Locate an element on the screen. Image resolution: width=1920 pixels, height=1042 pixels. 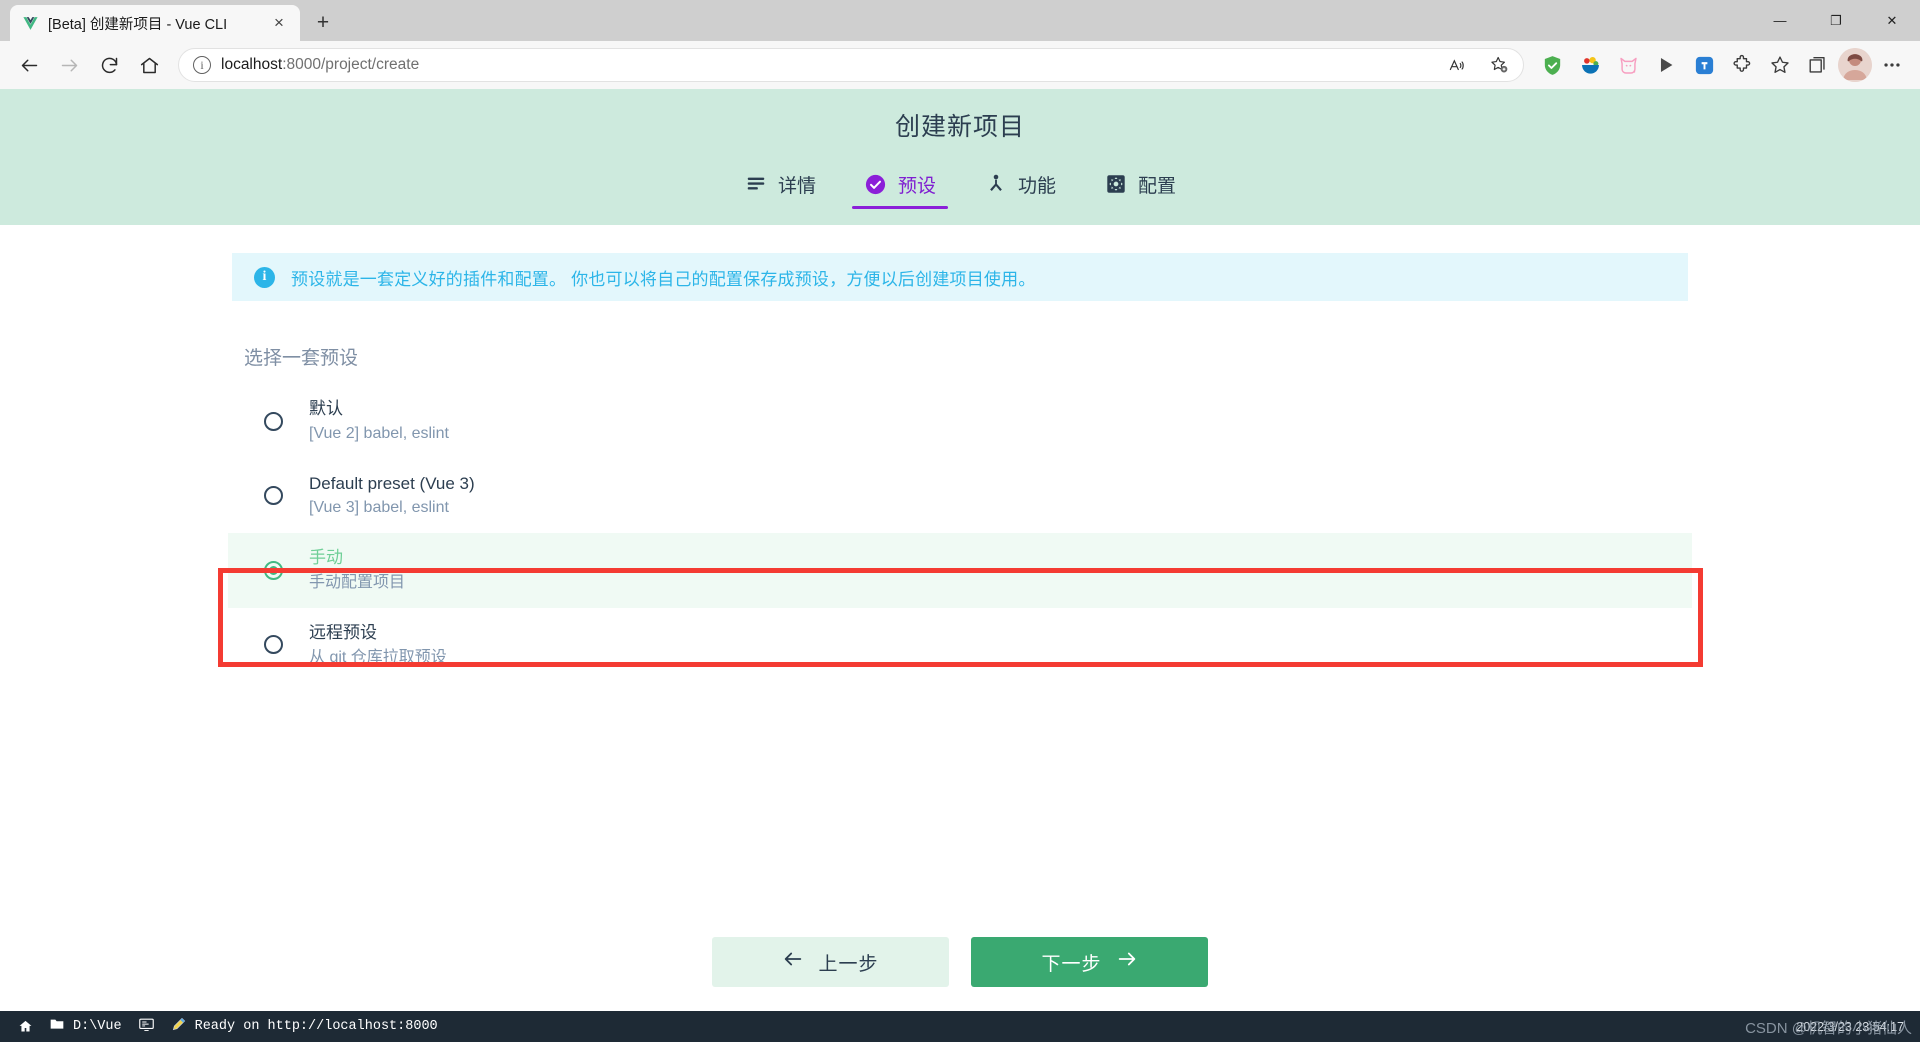
tab-strip: [Beta] 创建新项目 - Vue CLI × + — ❐ ✕ is located at coordinates (960, 20).